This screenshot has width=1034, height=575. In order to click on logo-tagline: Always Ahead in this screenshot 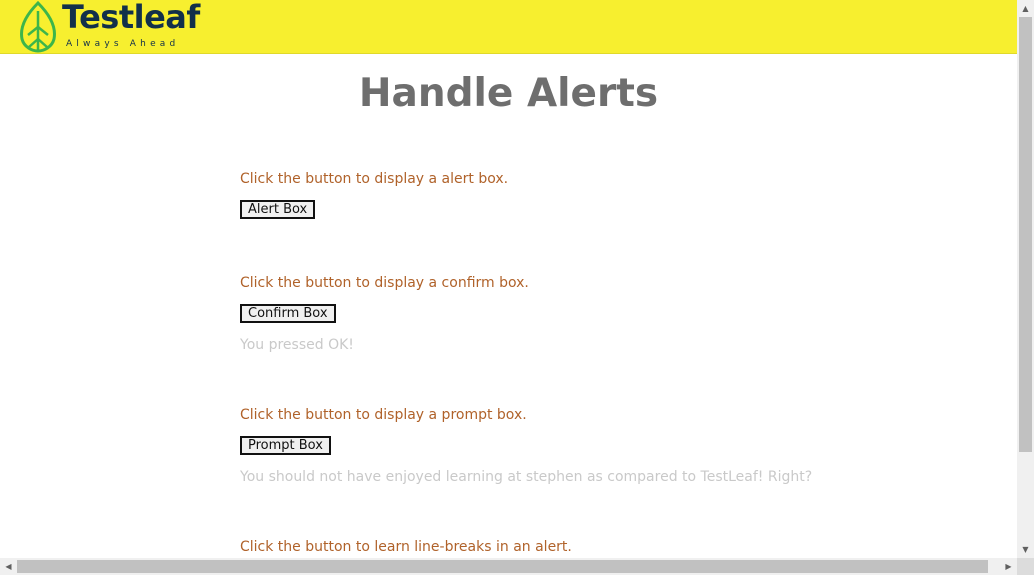, I will do `click(123, 44)`.